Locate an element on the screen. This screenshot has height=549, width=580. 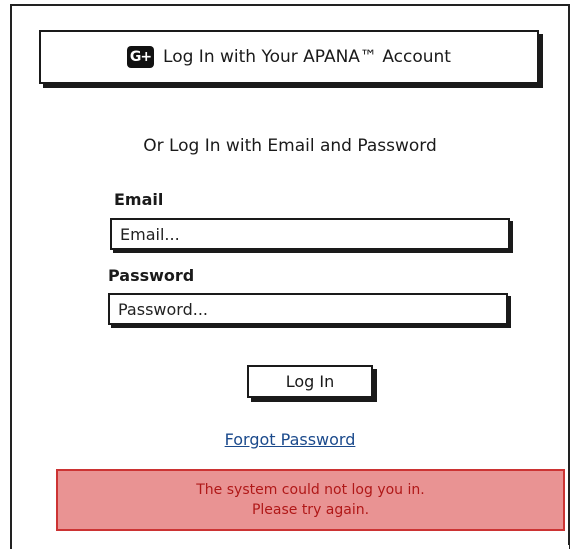
password-label: Password is located at coordinates (151, 275).